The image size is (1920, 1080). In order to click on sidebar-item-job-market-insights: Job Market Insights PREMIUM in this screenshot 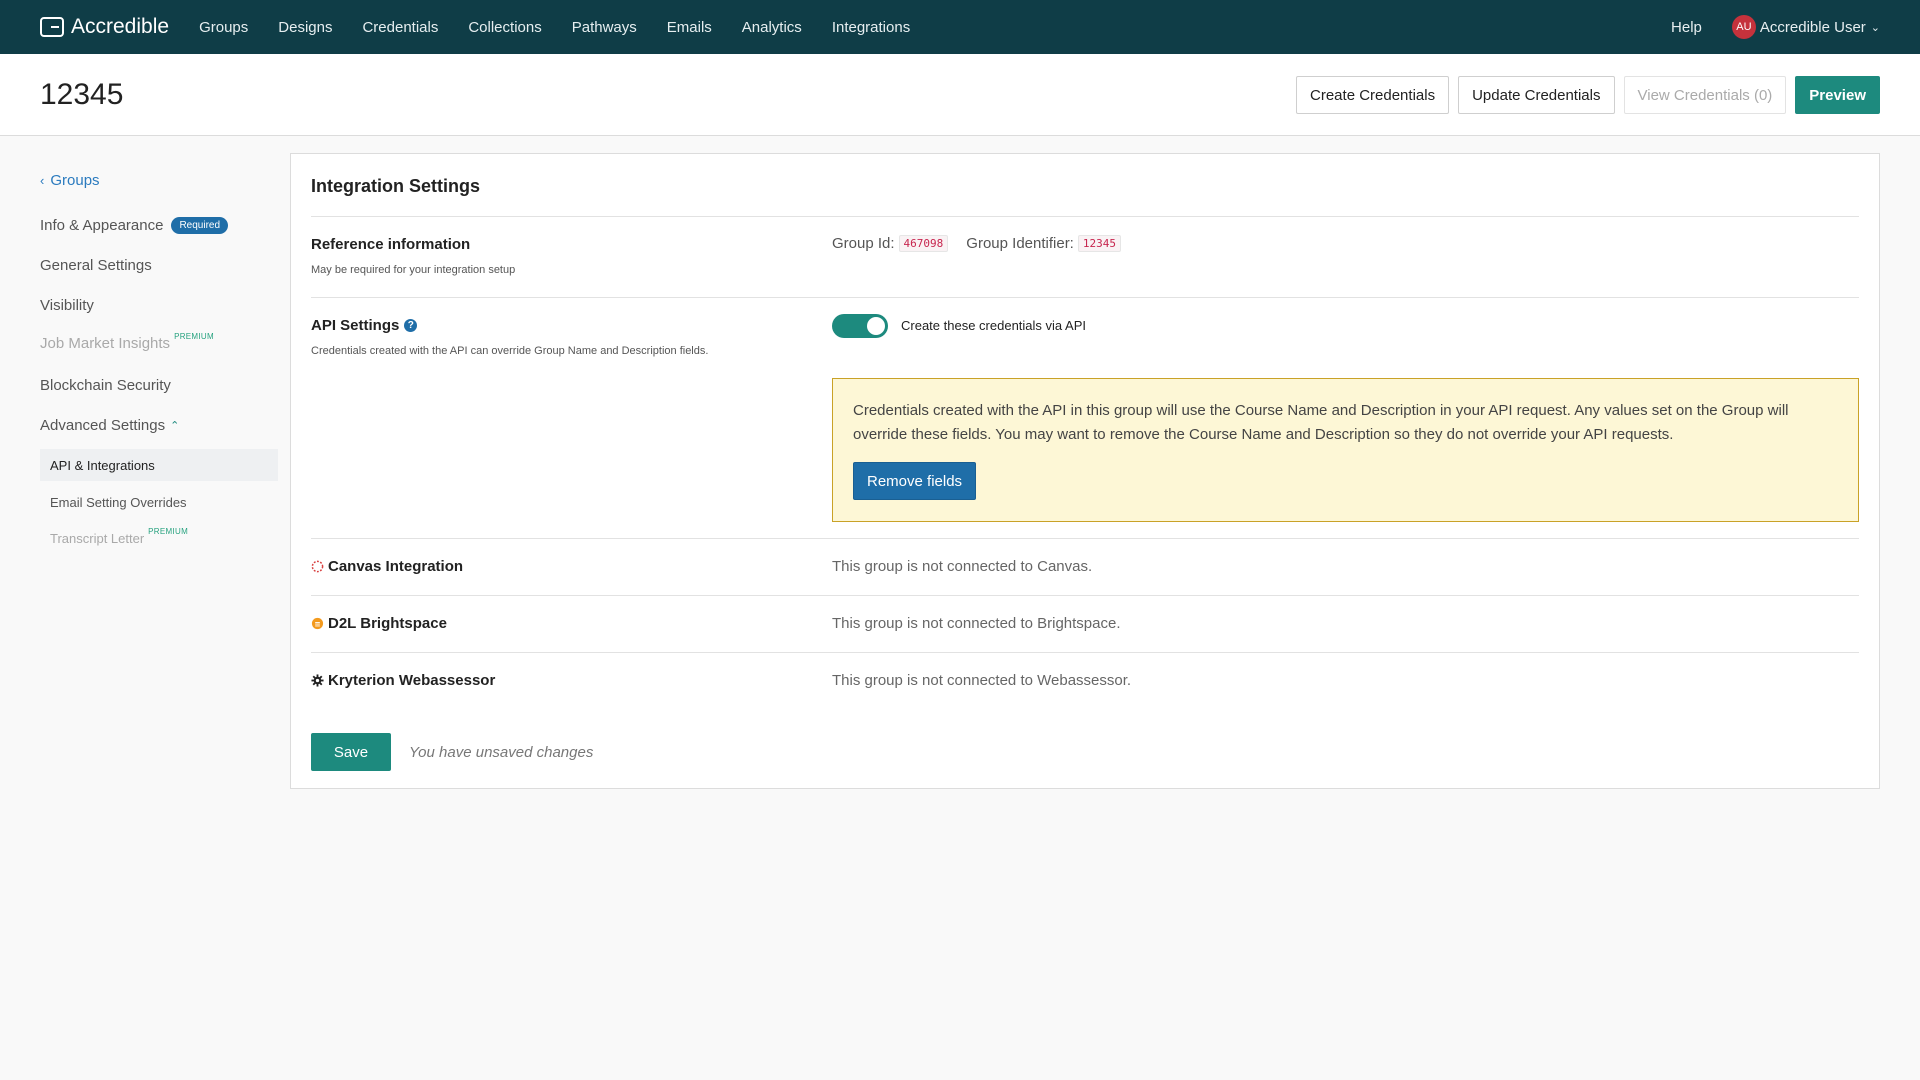, I will do `click(127, 342)`.